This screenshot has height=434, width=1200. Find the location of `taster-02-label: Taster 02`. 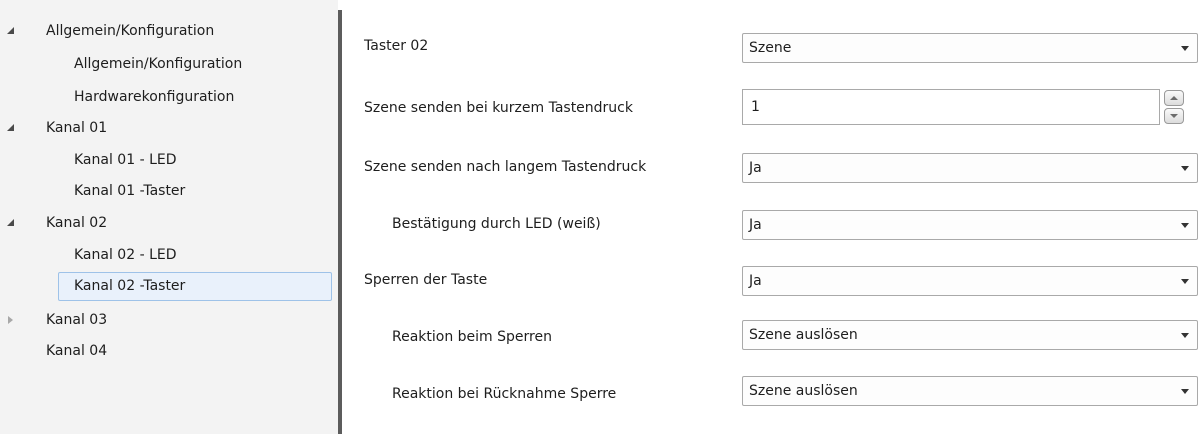

taster-02-label: Taster 02 is located at coordinates (396, 46).